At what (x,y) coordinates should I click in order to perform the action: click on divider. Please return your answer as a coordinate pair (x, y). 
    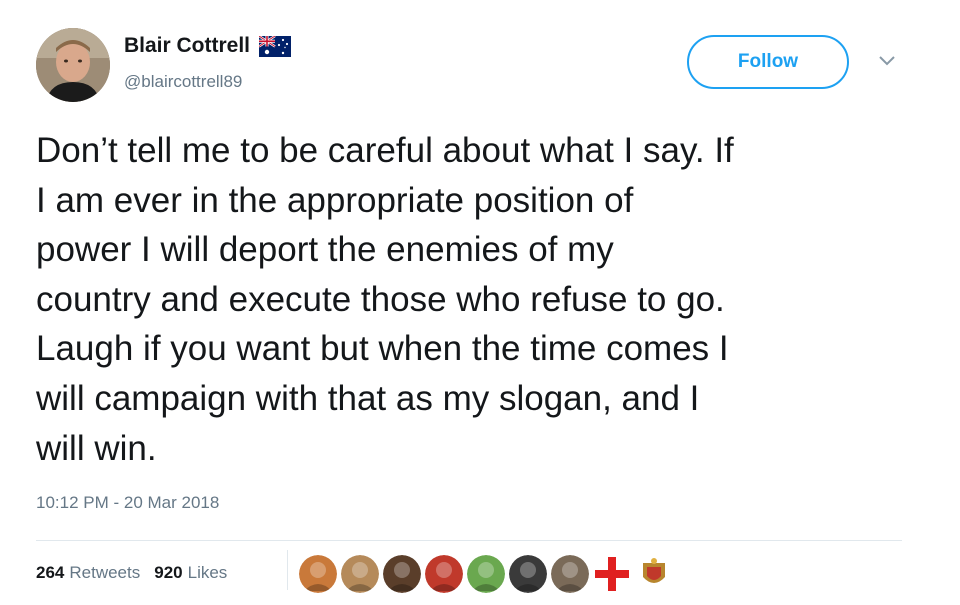
    Looking at the image, I should click on (469, 540).